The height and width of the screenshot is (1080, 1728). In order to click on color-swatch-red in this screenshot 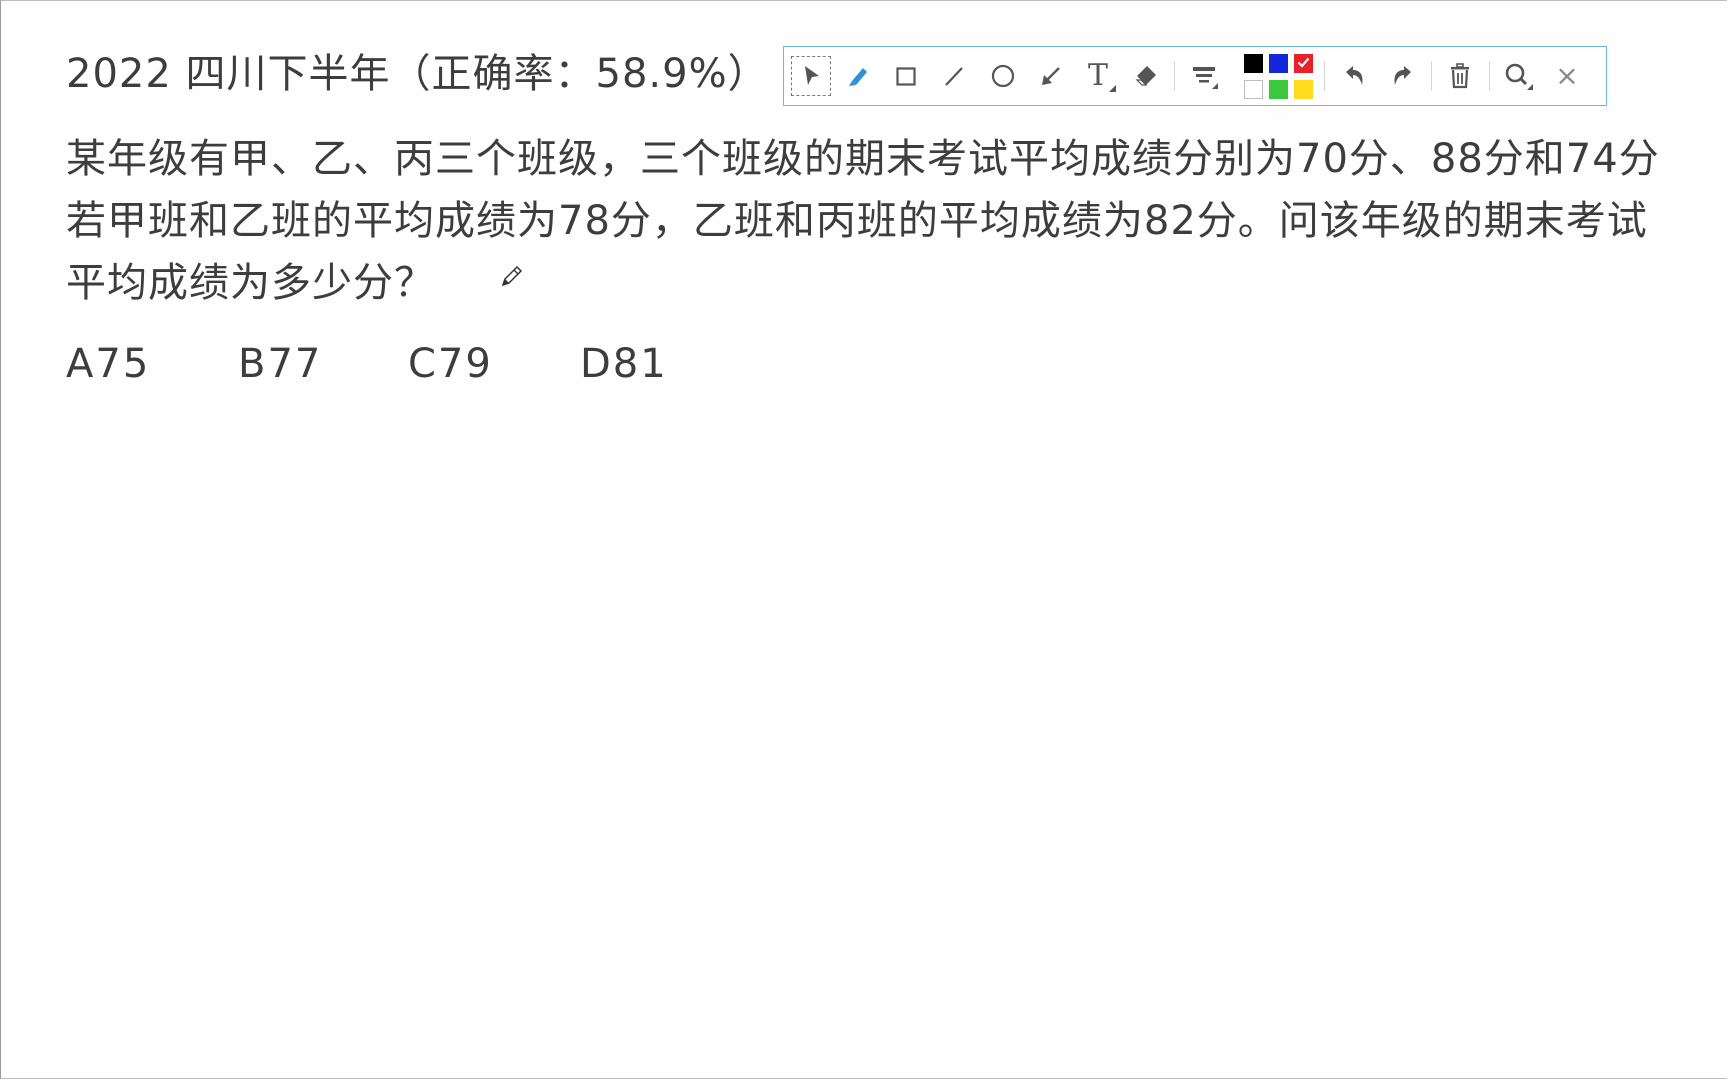, I will do `click(1303, 63)`.